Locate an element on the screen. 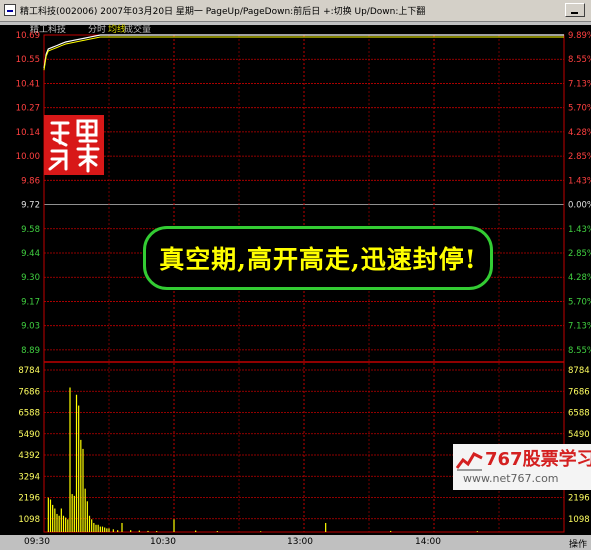 Image resolution: width=591 pixels, height=550 pixels. seal-glyph-art is located at coordinates (74, 146).